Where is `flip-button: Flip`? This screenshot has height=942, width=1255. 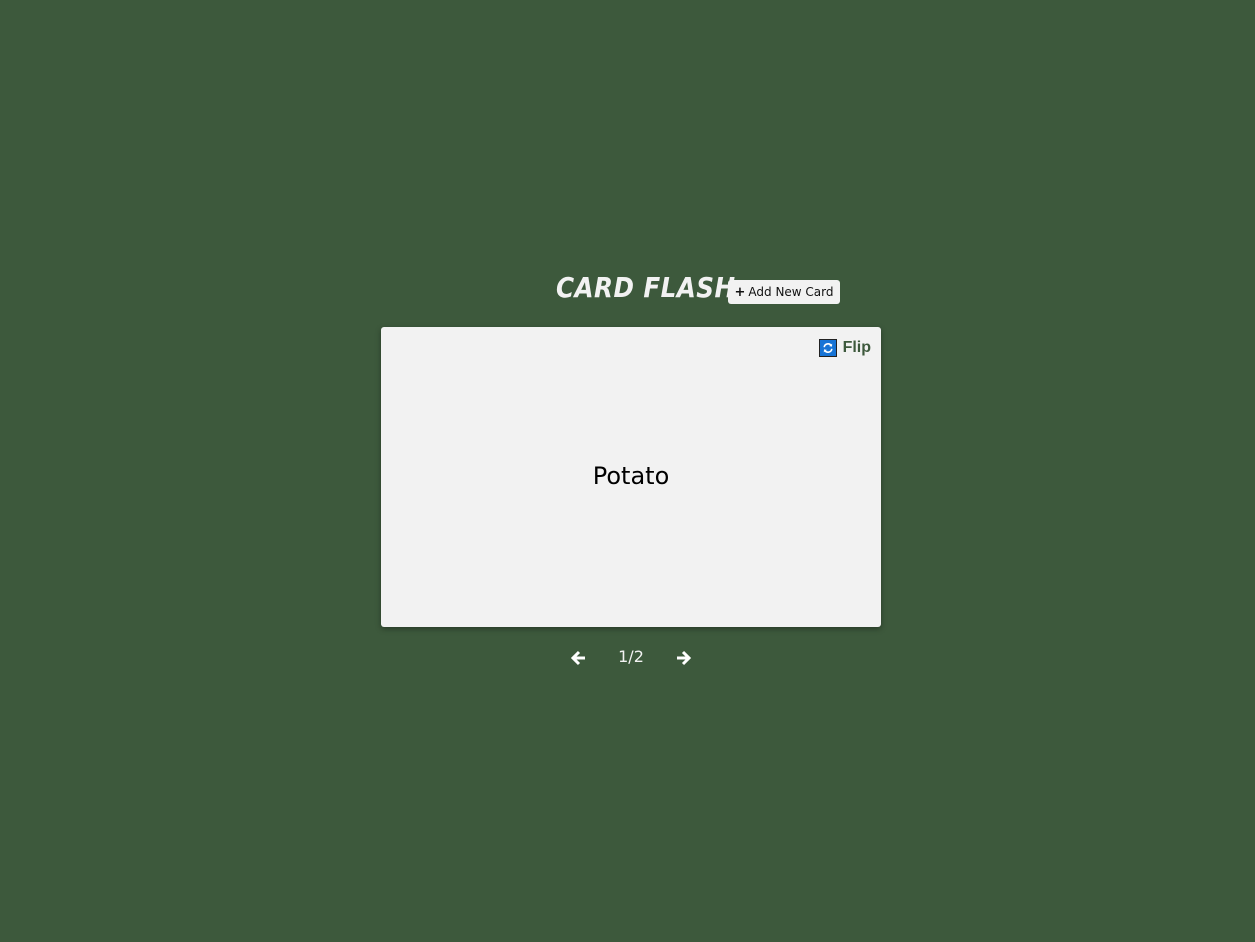 flip-button: Flip is located at coordinates (844, 348).